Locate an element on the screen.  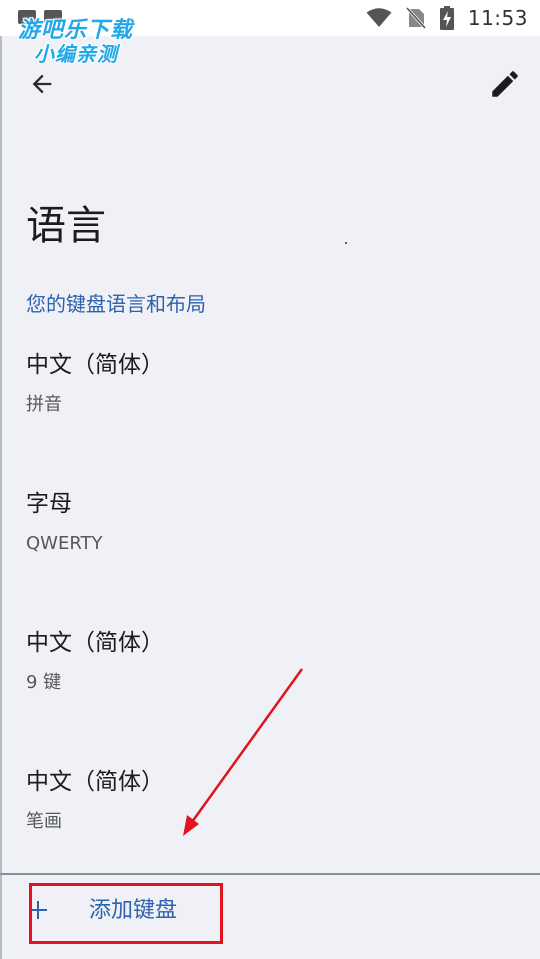
keyboard-item-stroke: 中文（简体） 笔画 is located at coordinates (270, 815).